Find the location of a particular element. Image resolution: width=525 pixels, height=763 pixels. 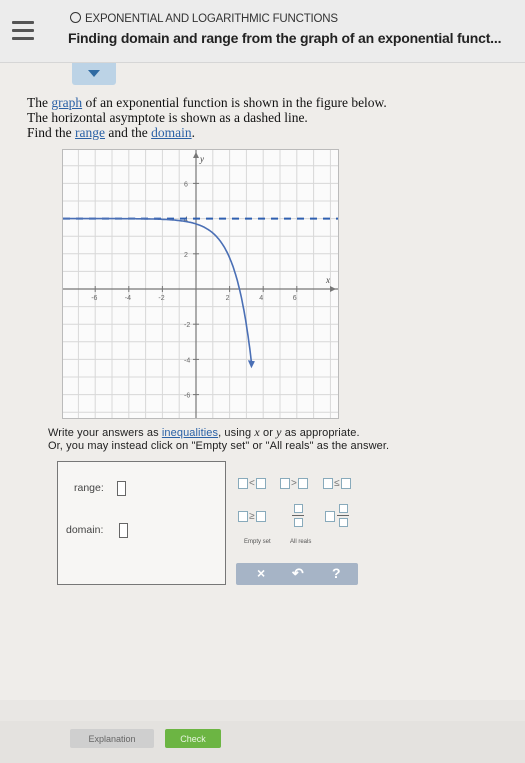

x-tick-label: -6 is located at coordinates (94, 298).